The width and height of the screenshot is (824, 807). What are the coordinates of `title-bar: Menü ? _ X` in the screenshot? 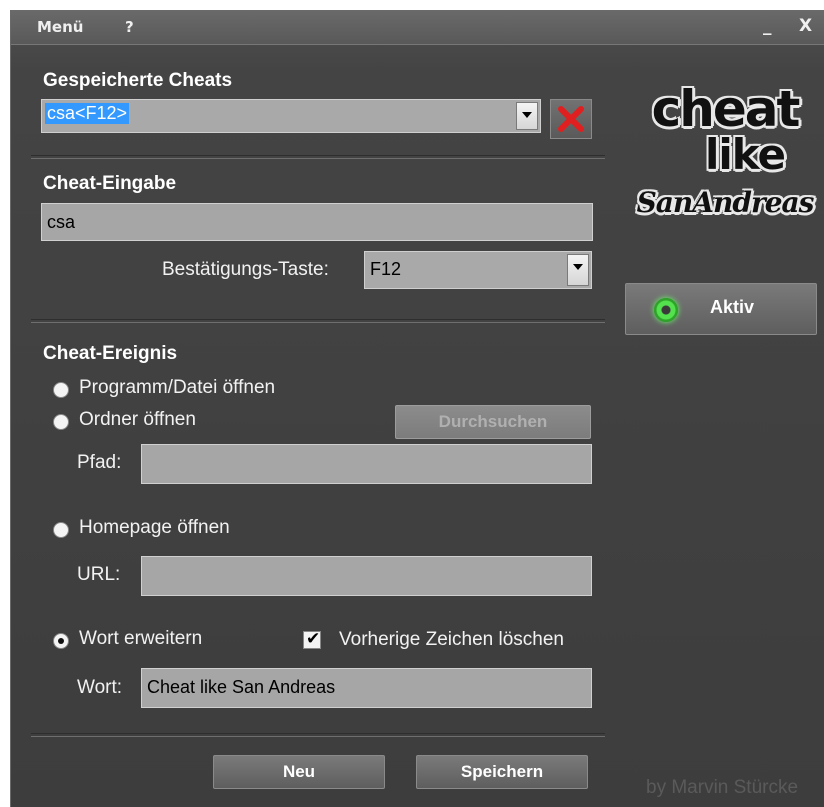 It's located at (417, 27).